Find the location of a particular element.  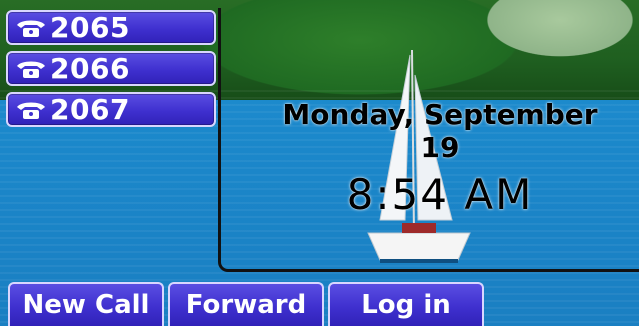

forward-softkey: Forward is located at coordinates (246, 304).